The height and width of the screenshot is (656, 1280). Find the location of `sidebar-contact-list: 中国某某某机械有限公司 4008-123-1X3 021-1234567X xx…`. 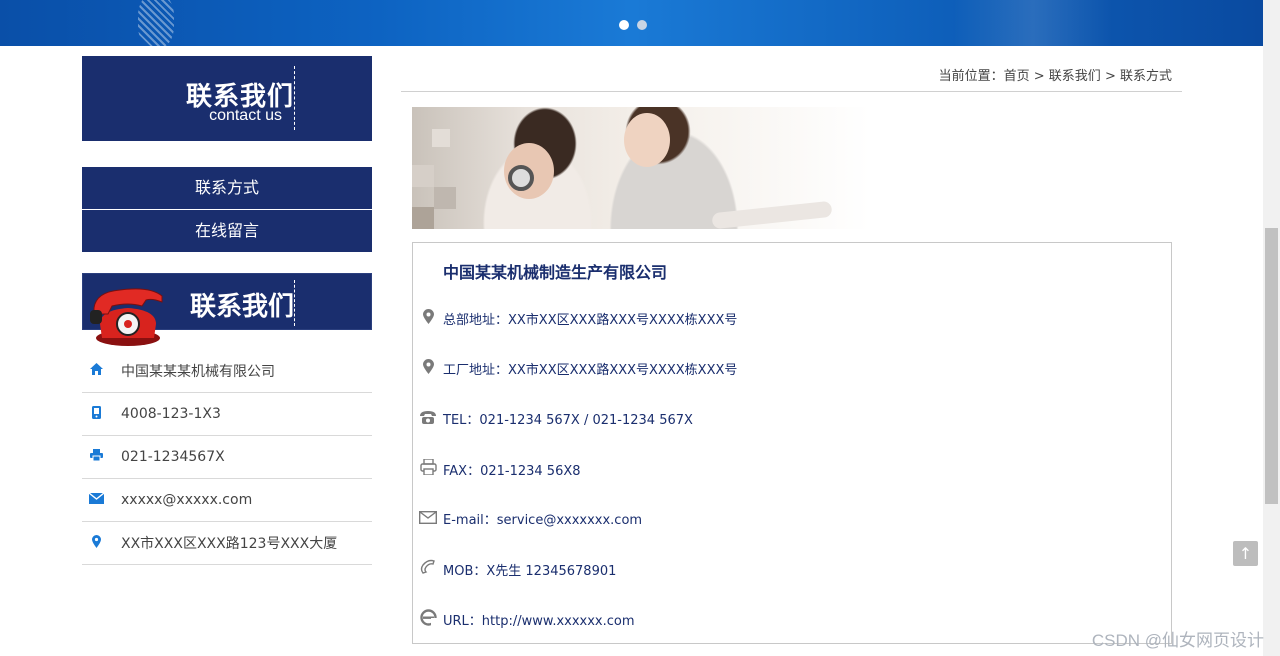

sidebar-contact-list: 中国某某某机械有限公司 4008-123-1X3 021-1234567X xx… is located at coordinates (227, 457).